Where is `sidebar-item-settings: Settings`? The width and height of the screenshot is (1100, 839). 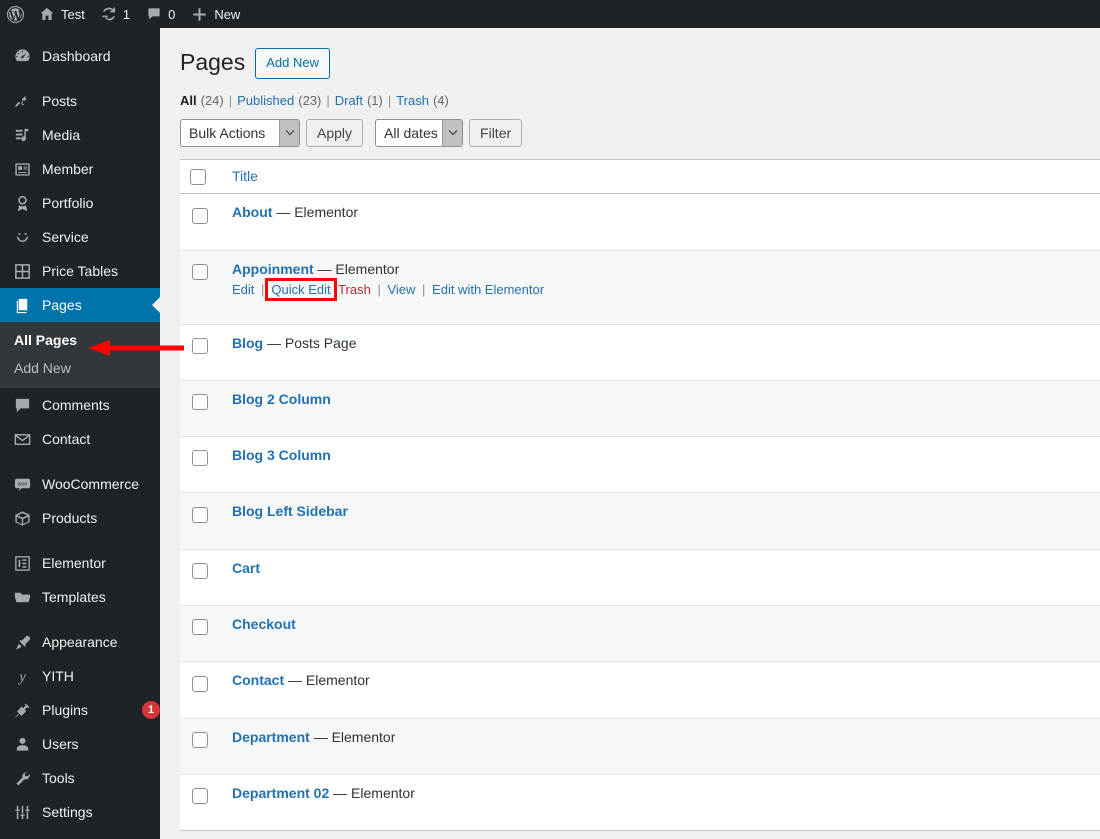 sidebar-item-settings: Settings is located at coordinates (80, 812).